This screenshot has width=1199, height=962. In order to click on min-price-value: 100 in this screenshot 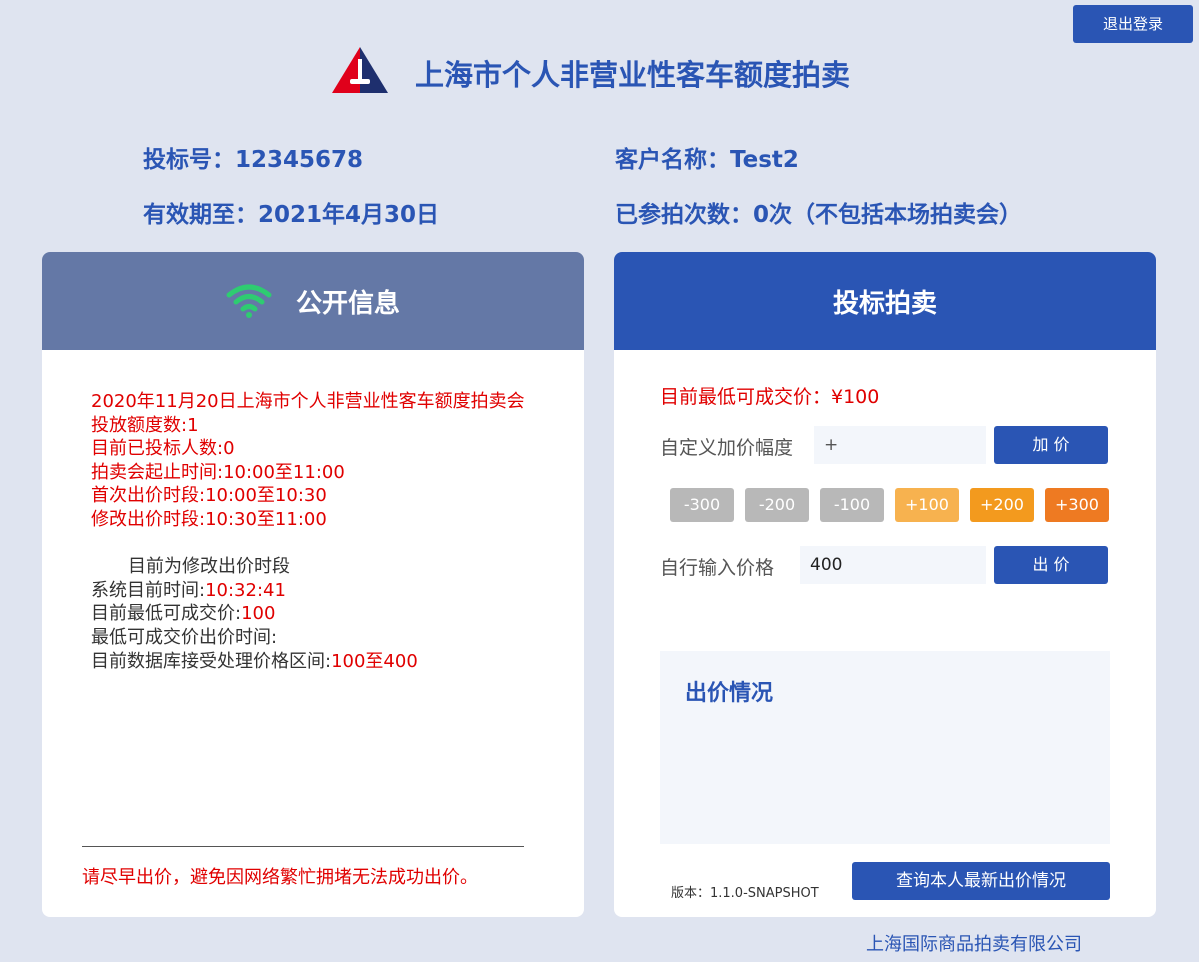, I will do `click(258, 614)`.